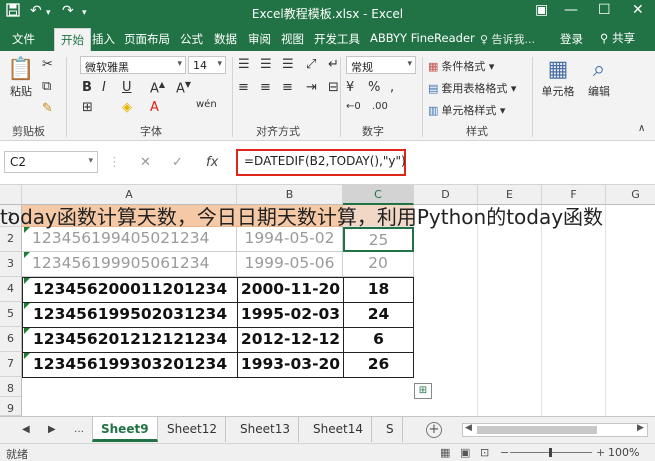 The height and width of the screenshot is (461, 655). Describe the element at coordinates (72, 39) in the screenshot. I see `tab-home: 开始` at that location.